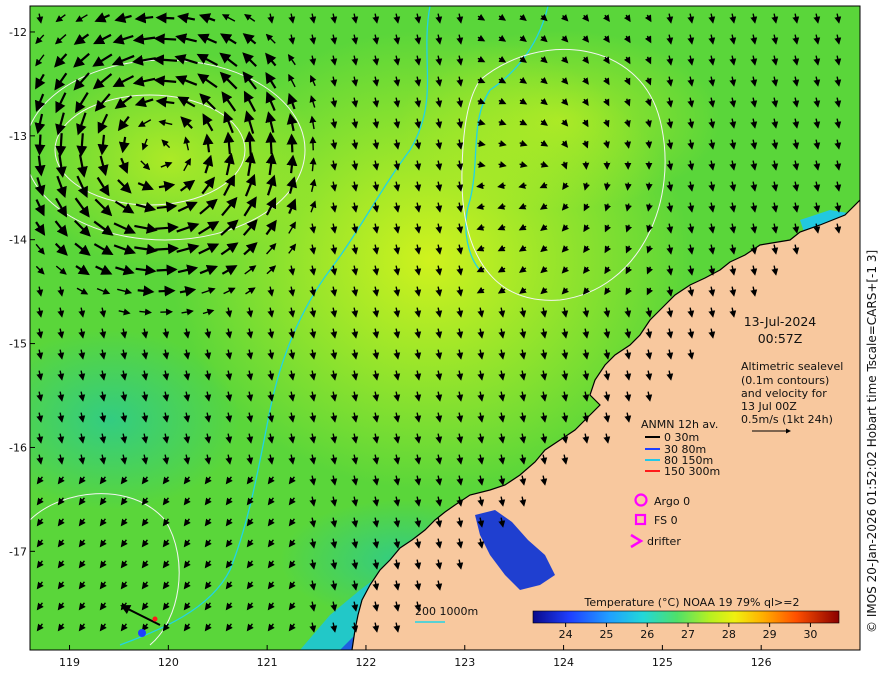 This screenshot has width=880, height=680. What do you see at coordinates (142, 633) in the screenshot?
I see `mooring-marker` at bounding box center [142, 633].